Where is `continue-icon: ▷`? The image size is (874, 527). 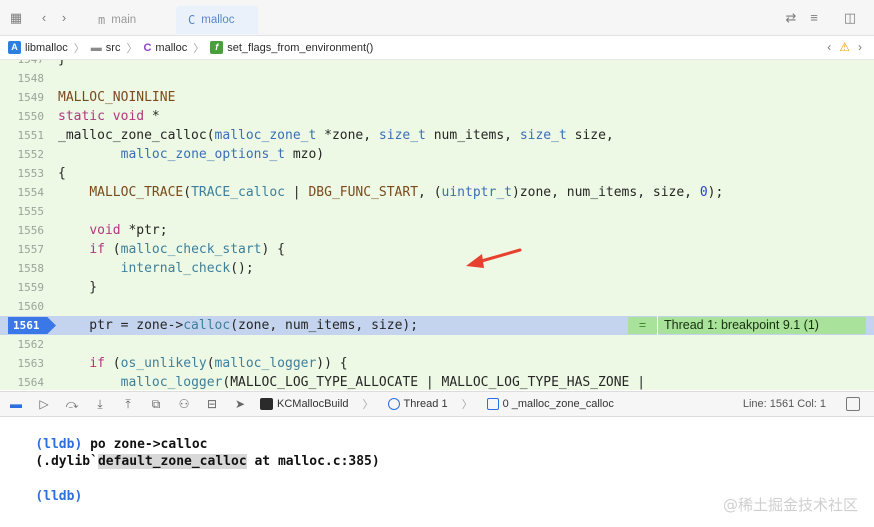 continue-icon: ▷ is located at coordinates (44, 404).